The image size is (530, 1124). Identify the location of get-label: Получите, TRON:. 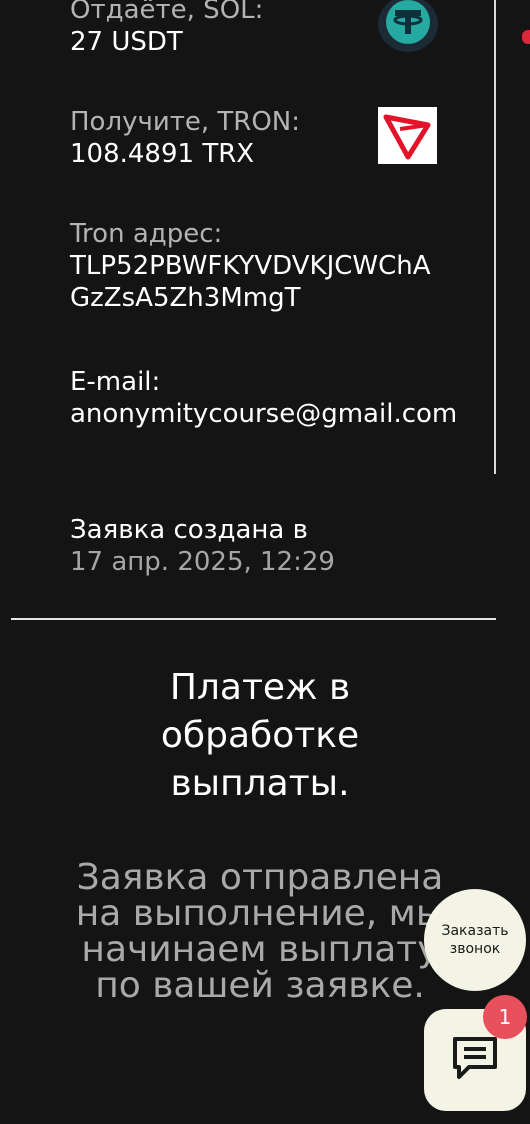
(185, 122).